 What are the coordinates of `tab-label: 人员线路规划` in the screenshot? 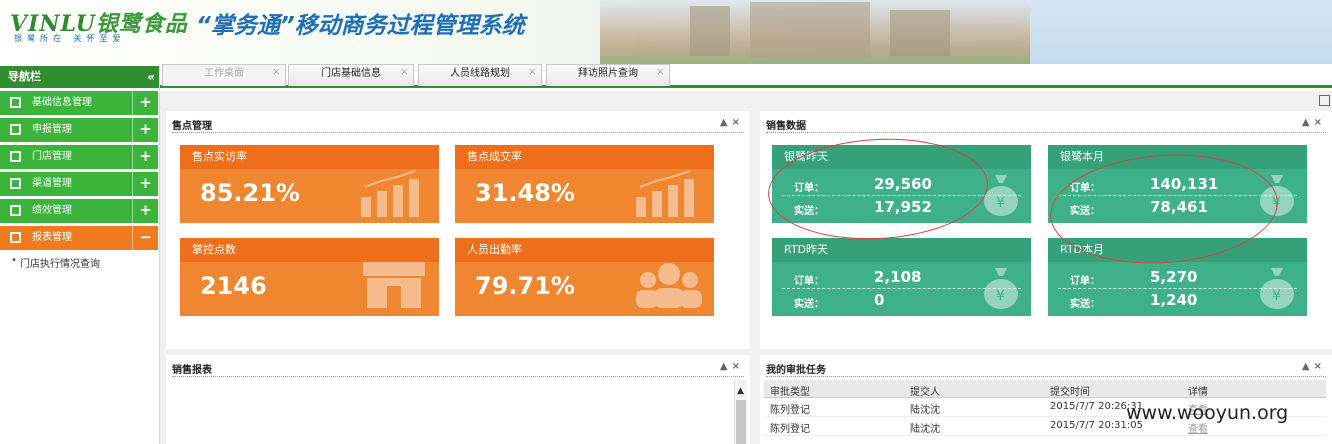 It's located at (480, 73).